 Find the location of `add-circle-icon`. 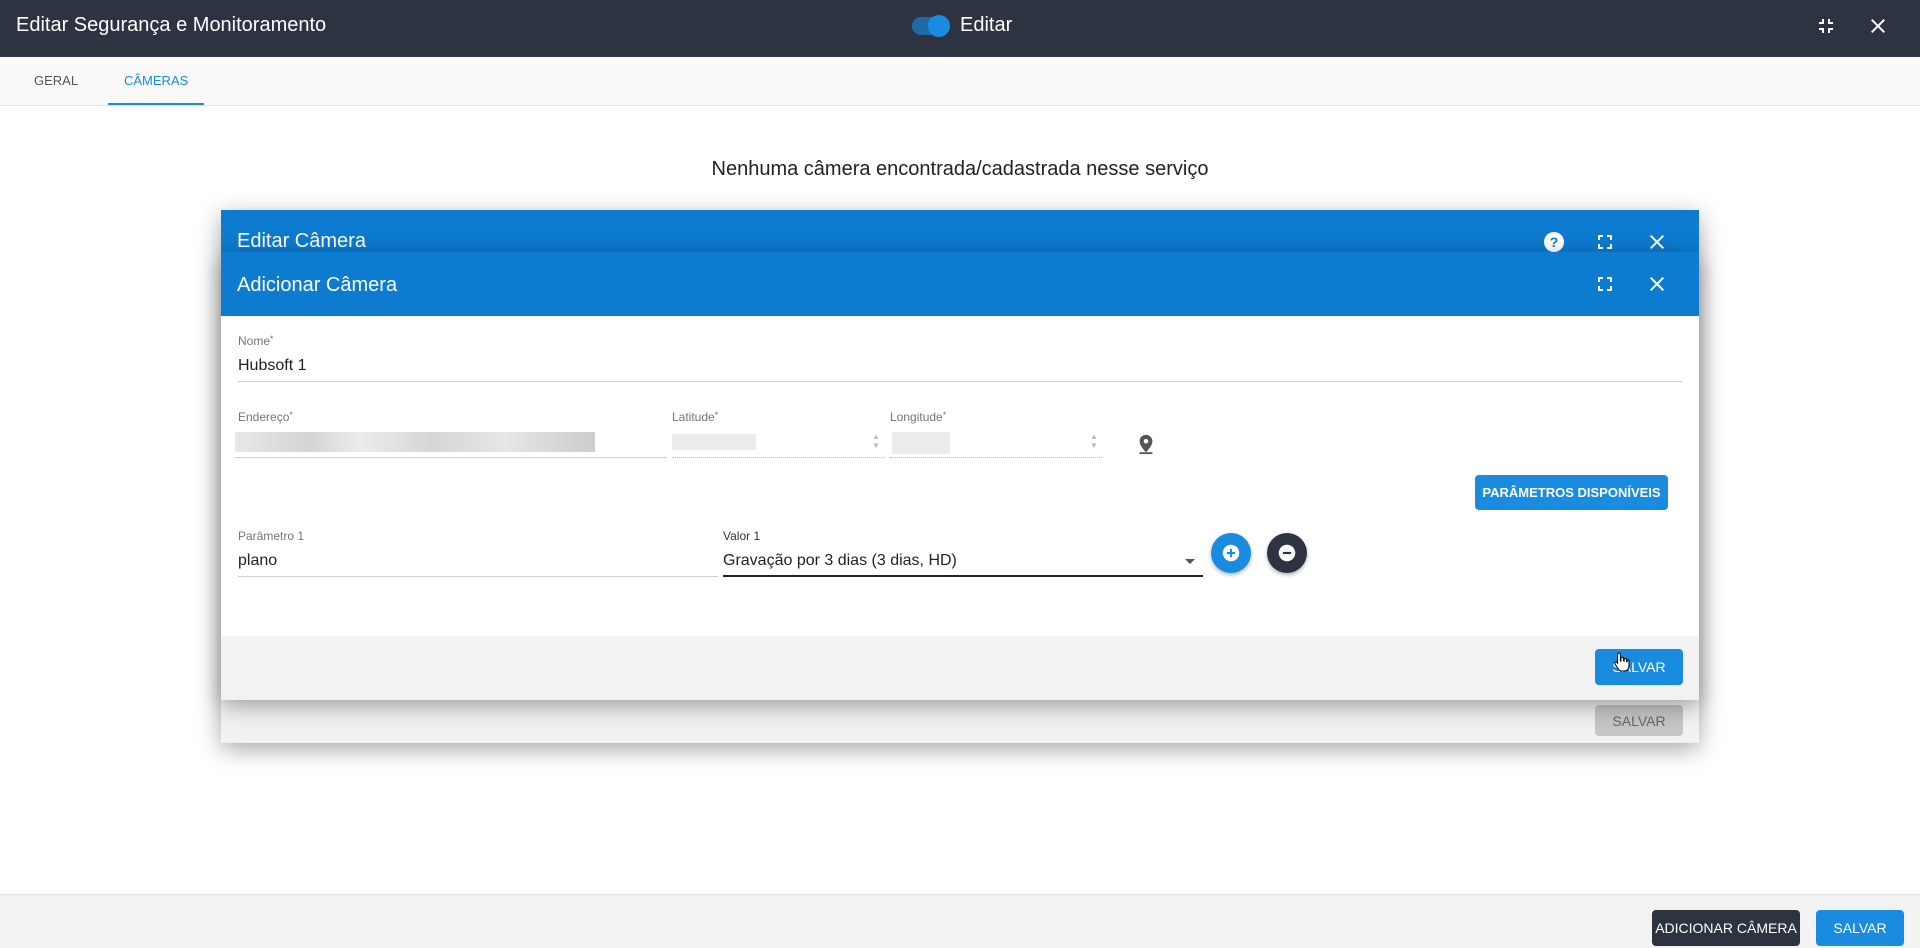

add-circle-icon is located at coordinates (1231, 553).